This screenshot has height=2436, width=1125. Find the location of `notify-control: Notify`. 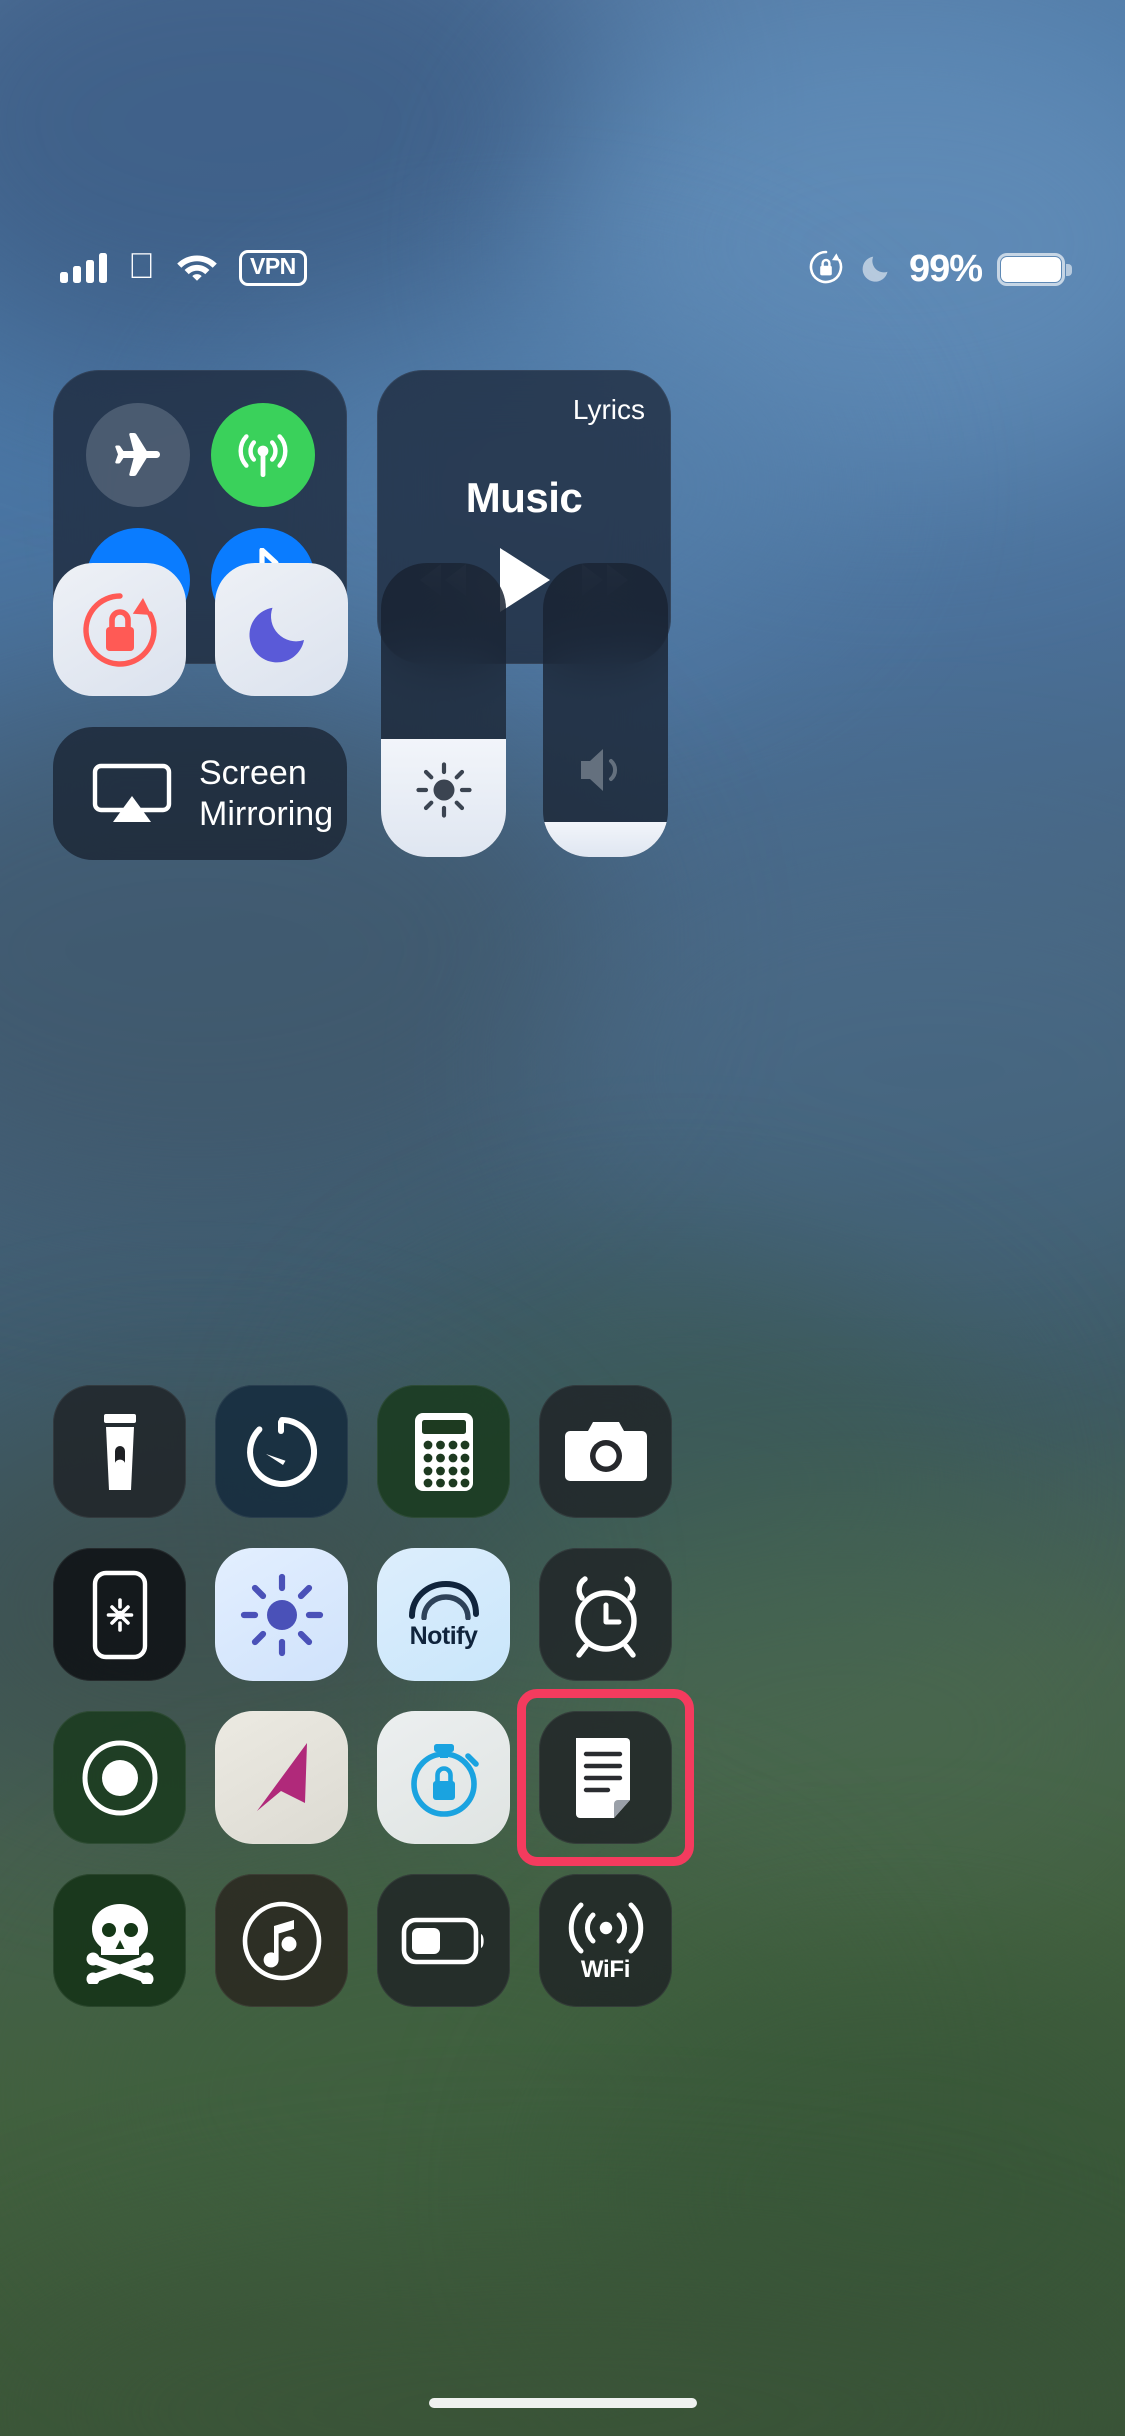

notify-control: Notify is located at coordinates (443, 1614).